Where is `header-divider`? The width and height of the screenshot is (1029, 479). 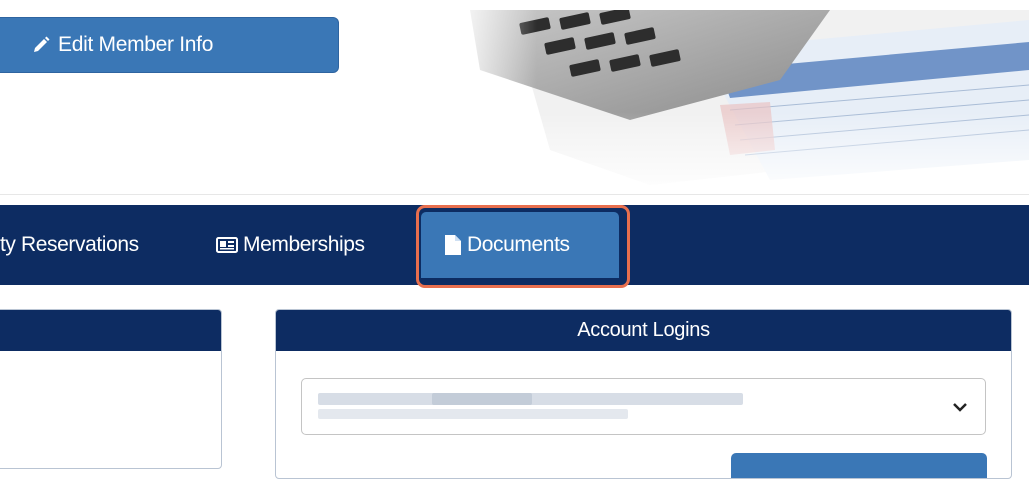
header-divider is located at coordinates (514, 194).